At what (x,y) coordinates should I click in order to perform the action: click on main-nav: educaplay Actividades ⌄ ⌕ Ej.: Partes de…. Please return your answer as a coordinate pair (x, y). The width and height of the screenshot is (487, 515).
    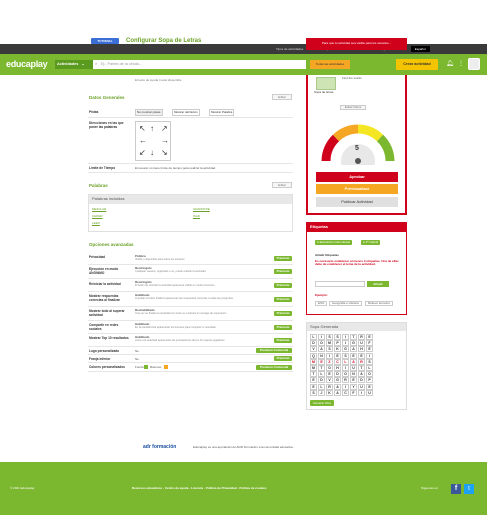
    Looking at the image, I should click on (243, 64).